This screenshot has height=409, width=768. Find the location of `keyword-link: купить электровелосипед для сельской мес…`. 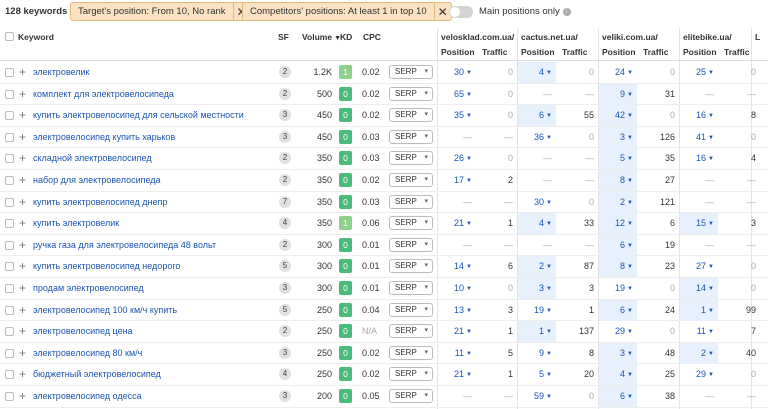

keyword-link: купить электровелосипед для сельской мес… is located at coordinates (138, 115).